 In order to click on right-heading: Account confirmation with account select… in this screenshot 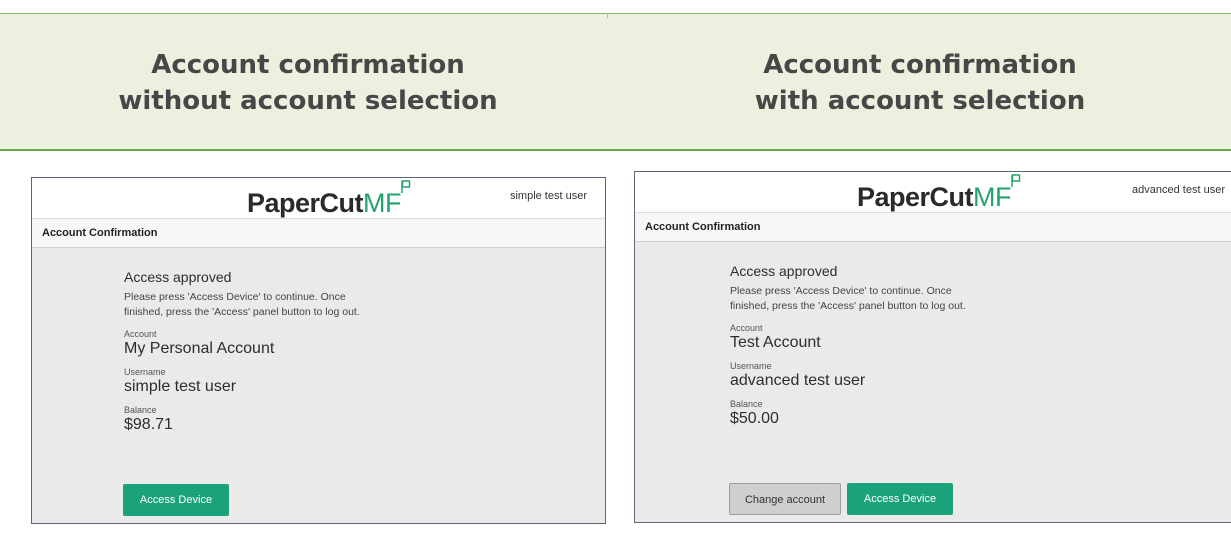, I will do `click(920, 83)`.